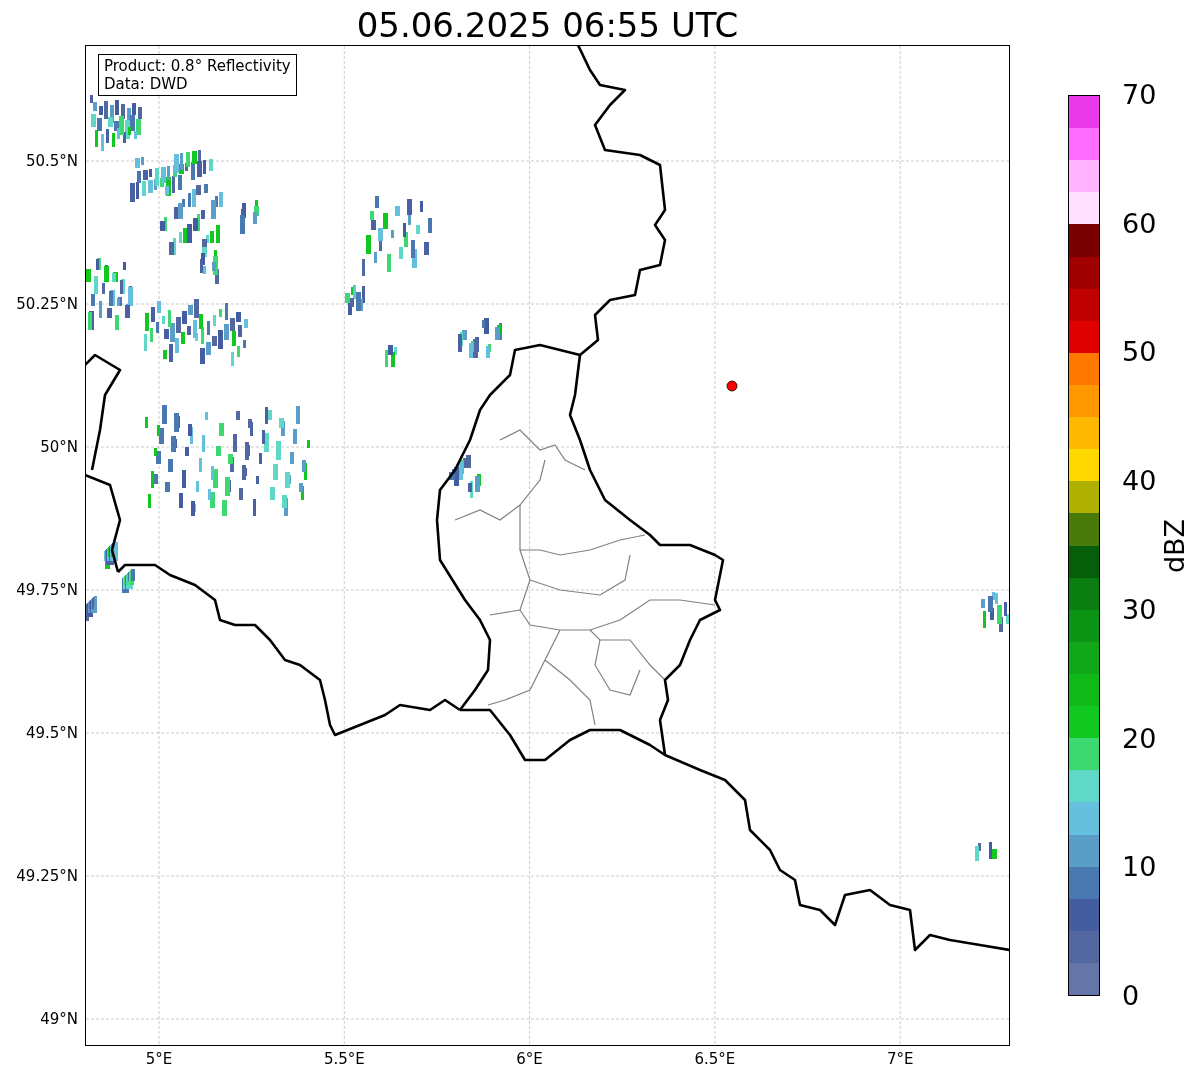  Describe the element at coordinates (1139, 352) in the screenshot. I see `colorbar-tick-label: 50` at that location.